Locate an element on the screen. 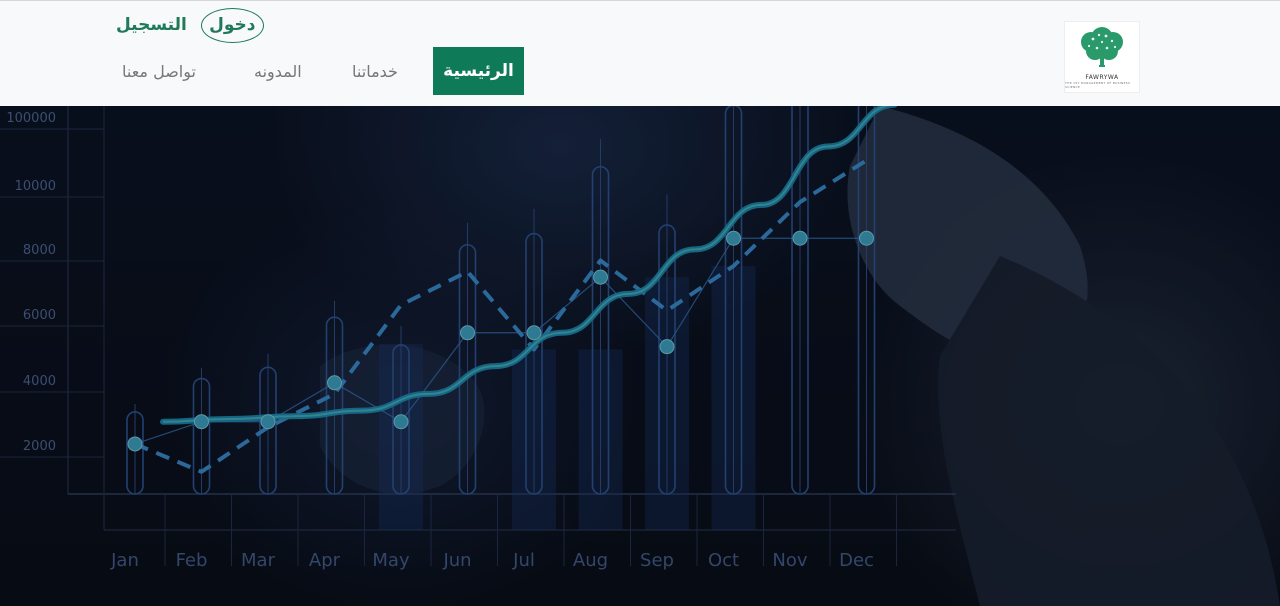  login-button: دخول is located at coordinates (232, 25).